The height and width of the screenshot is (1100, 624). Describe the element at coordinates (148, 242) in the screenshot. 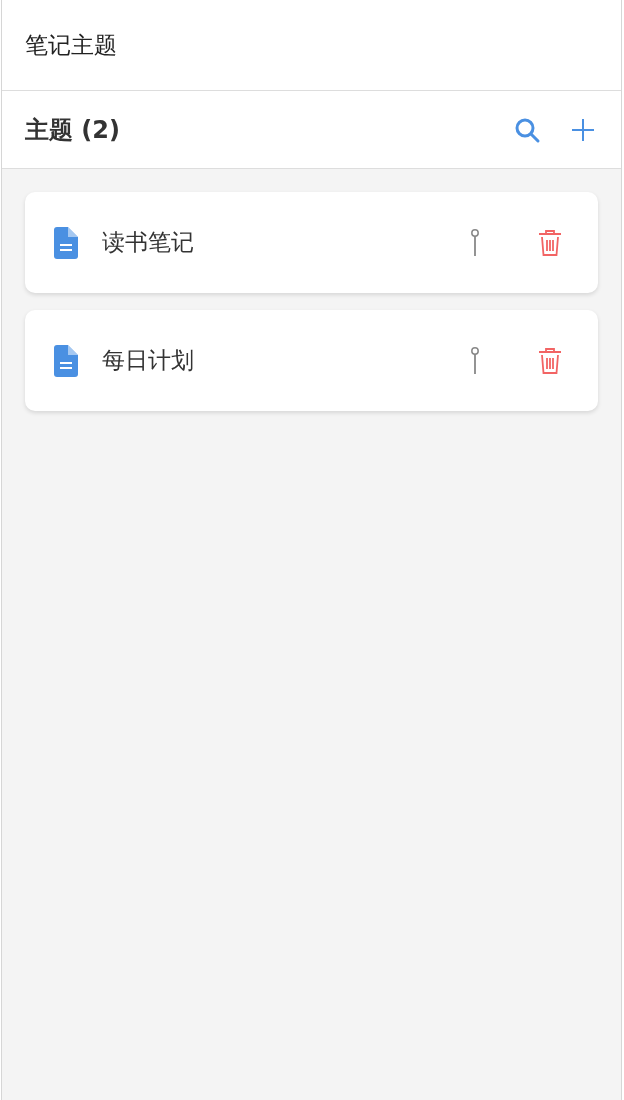

I see `topic-name: 读书笔记` at that location.